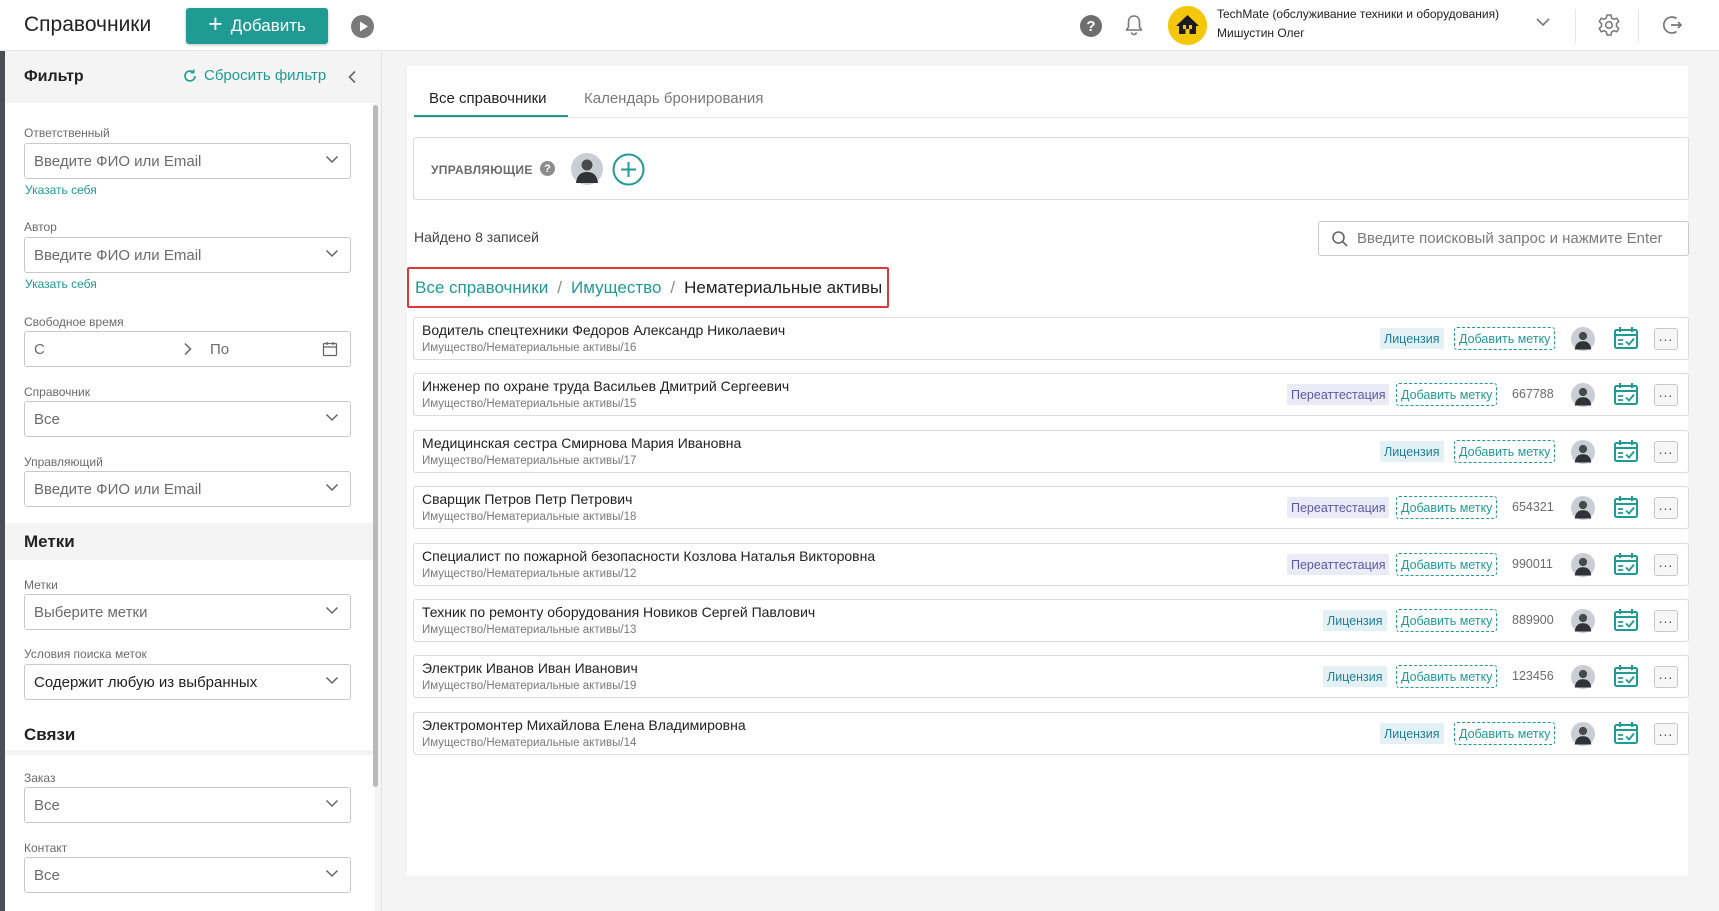 The width and height of the screenshot is (1719, 911). I want to click on responsible-field: Введите ФИО или Email, so click(187, 161).